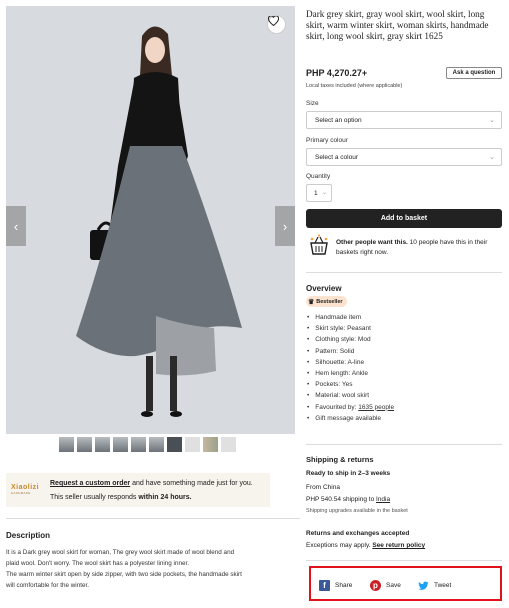  I want to click on favourited-link: 1635 people, so click(376, 407).